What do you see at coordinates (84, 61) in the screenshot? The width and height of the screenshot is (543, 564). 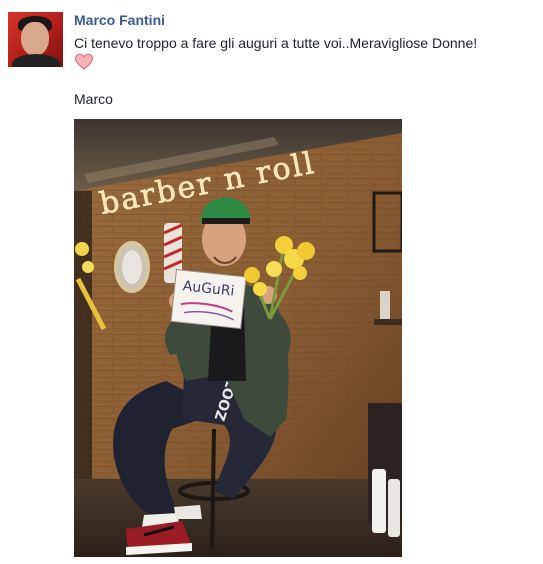 I see `heart-icon` at bounding box center [84, 61].